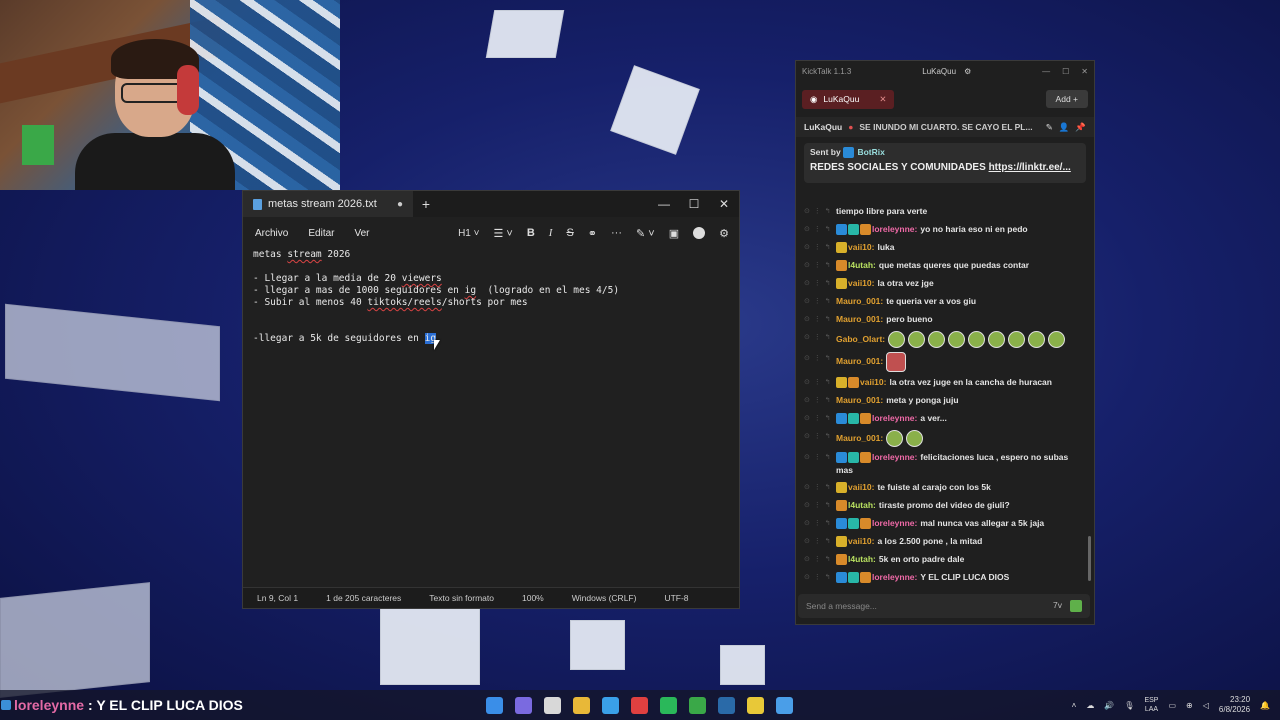 This screenshot has height=720, width=1280. What do you see at coordinates (941, 560) in the screenshot?
I see `chat-message: ⊙ ⋮ ↰ l4utah: 5k en orto padre dale` at bounding box center [941, 560].